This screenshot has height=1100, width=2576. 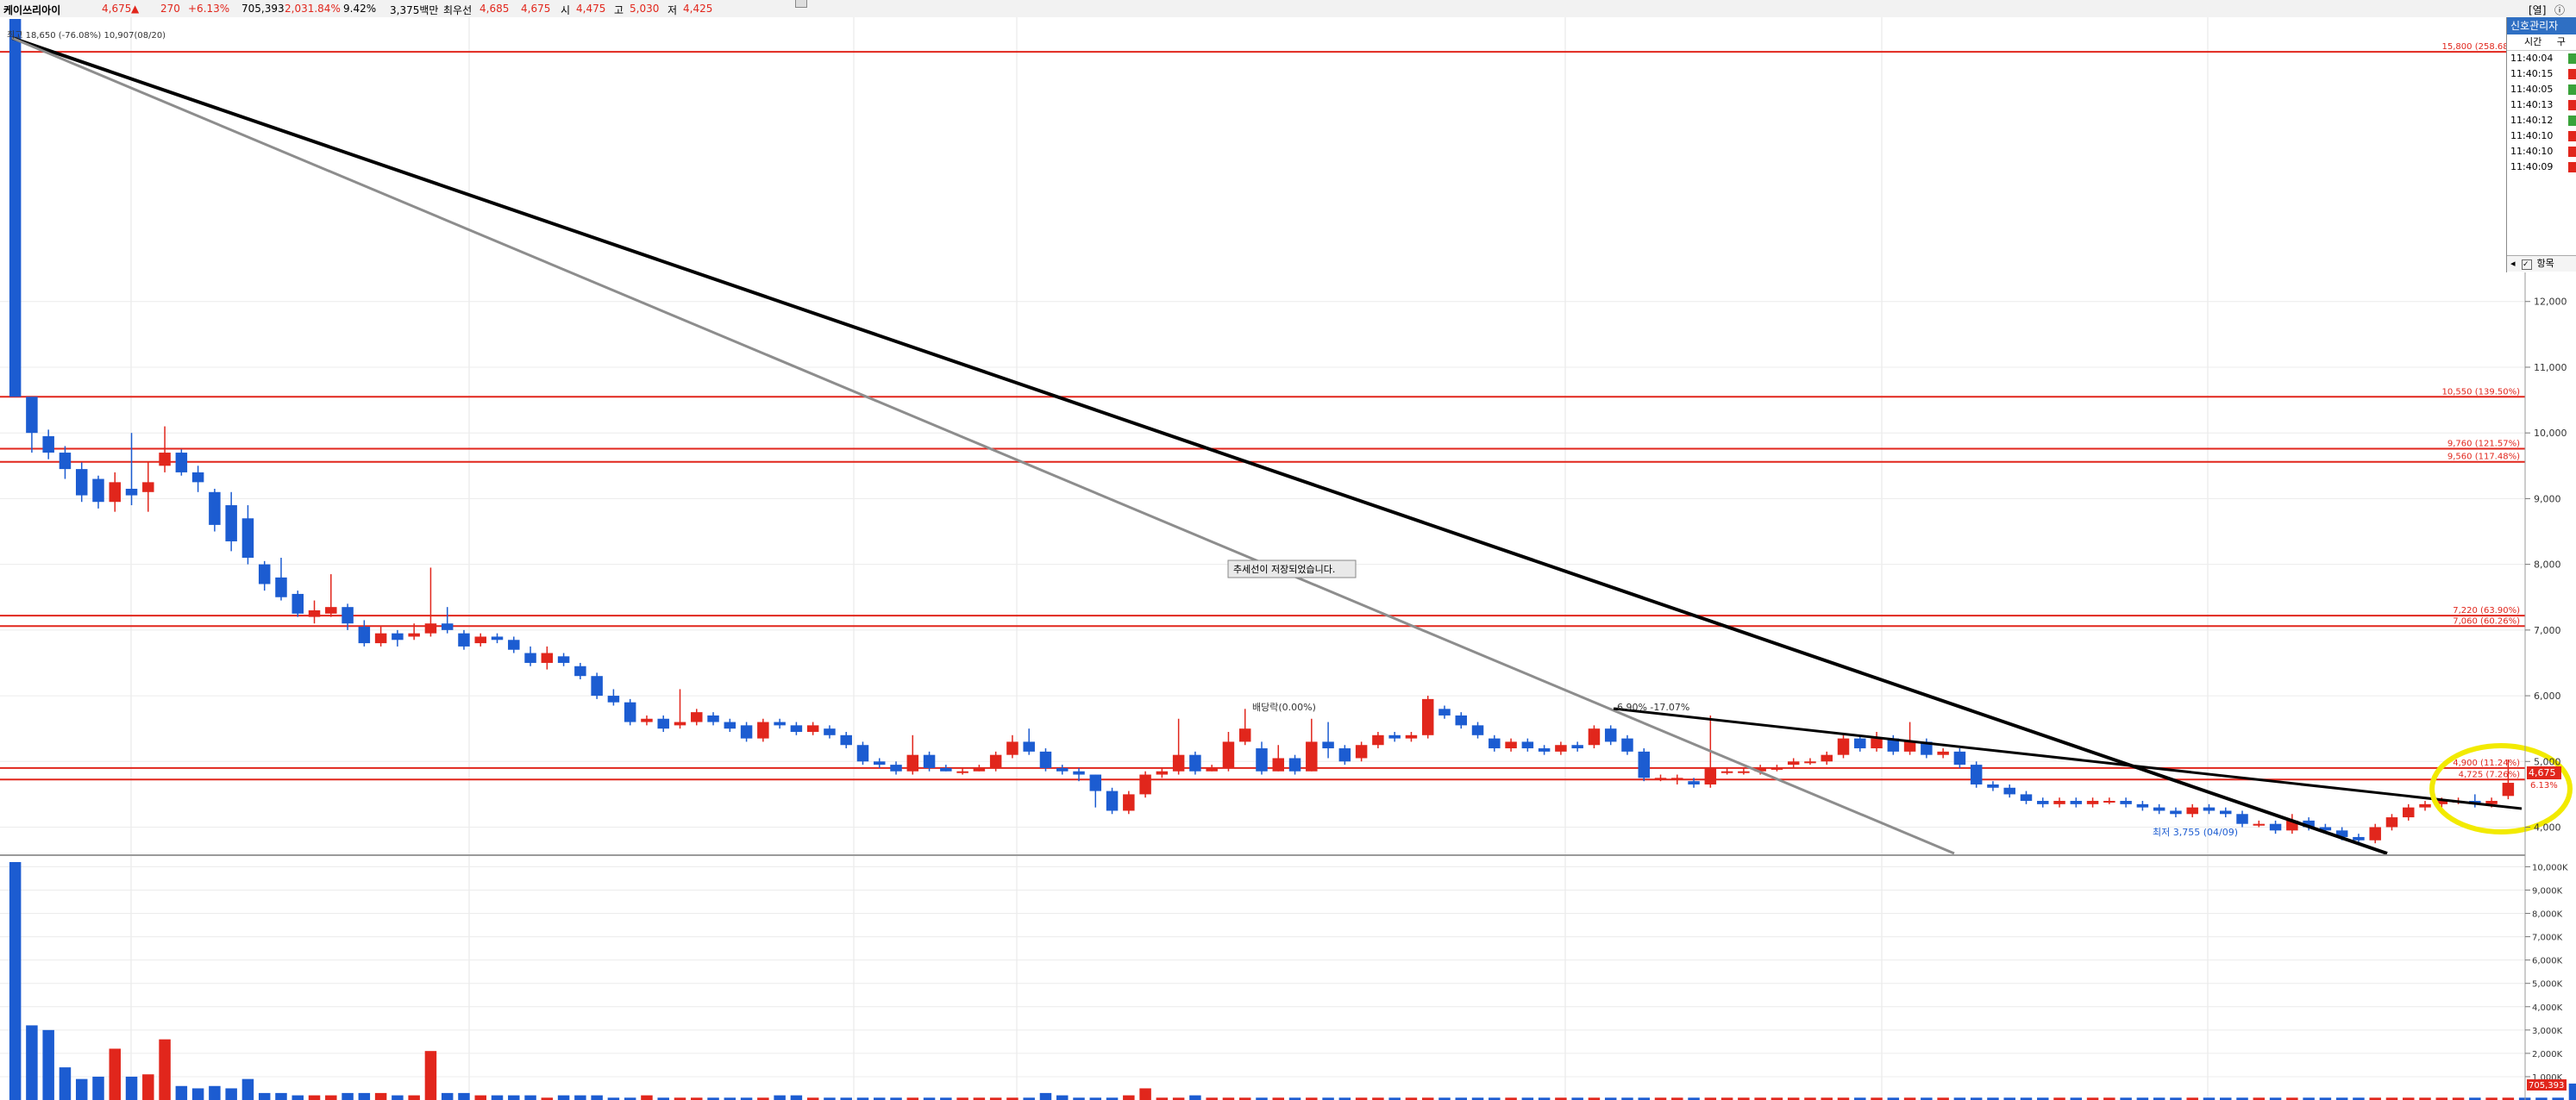 What do you see at coordinates (2550, 302) in the screenshot?
I see `price-tick-label: 12,000` at bounding box center [2550, 302].